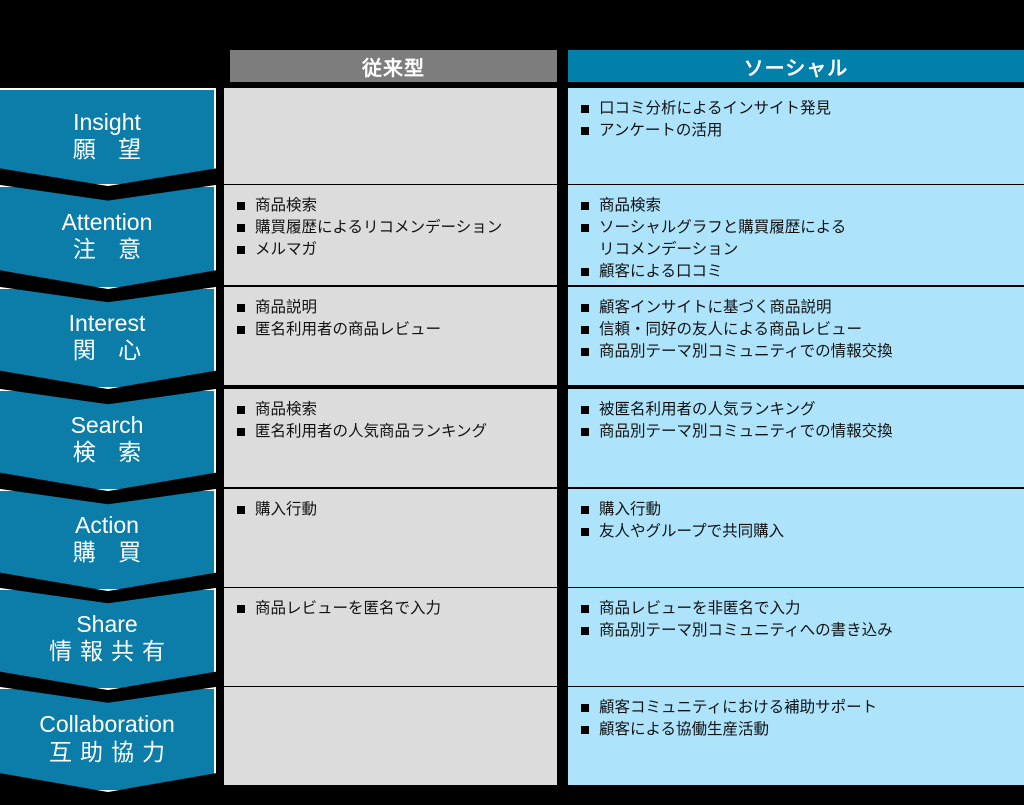  What do you see at coordinates (796, 532) in the screenshot?
I see `list-item: 友人やグループで共同購入` at bounding box center [796, 532].